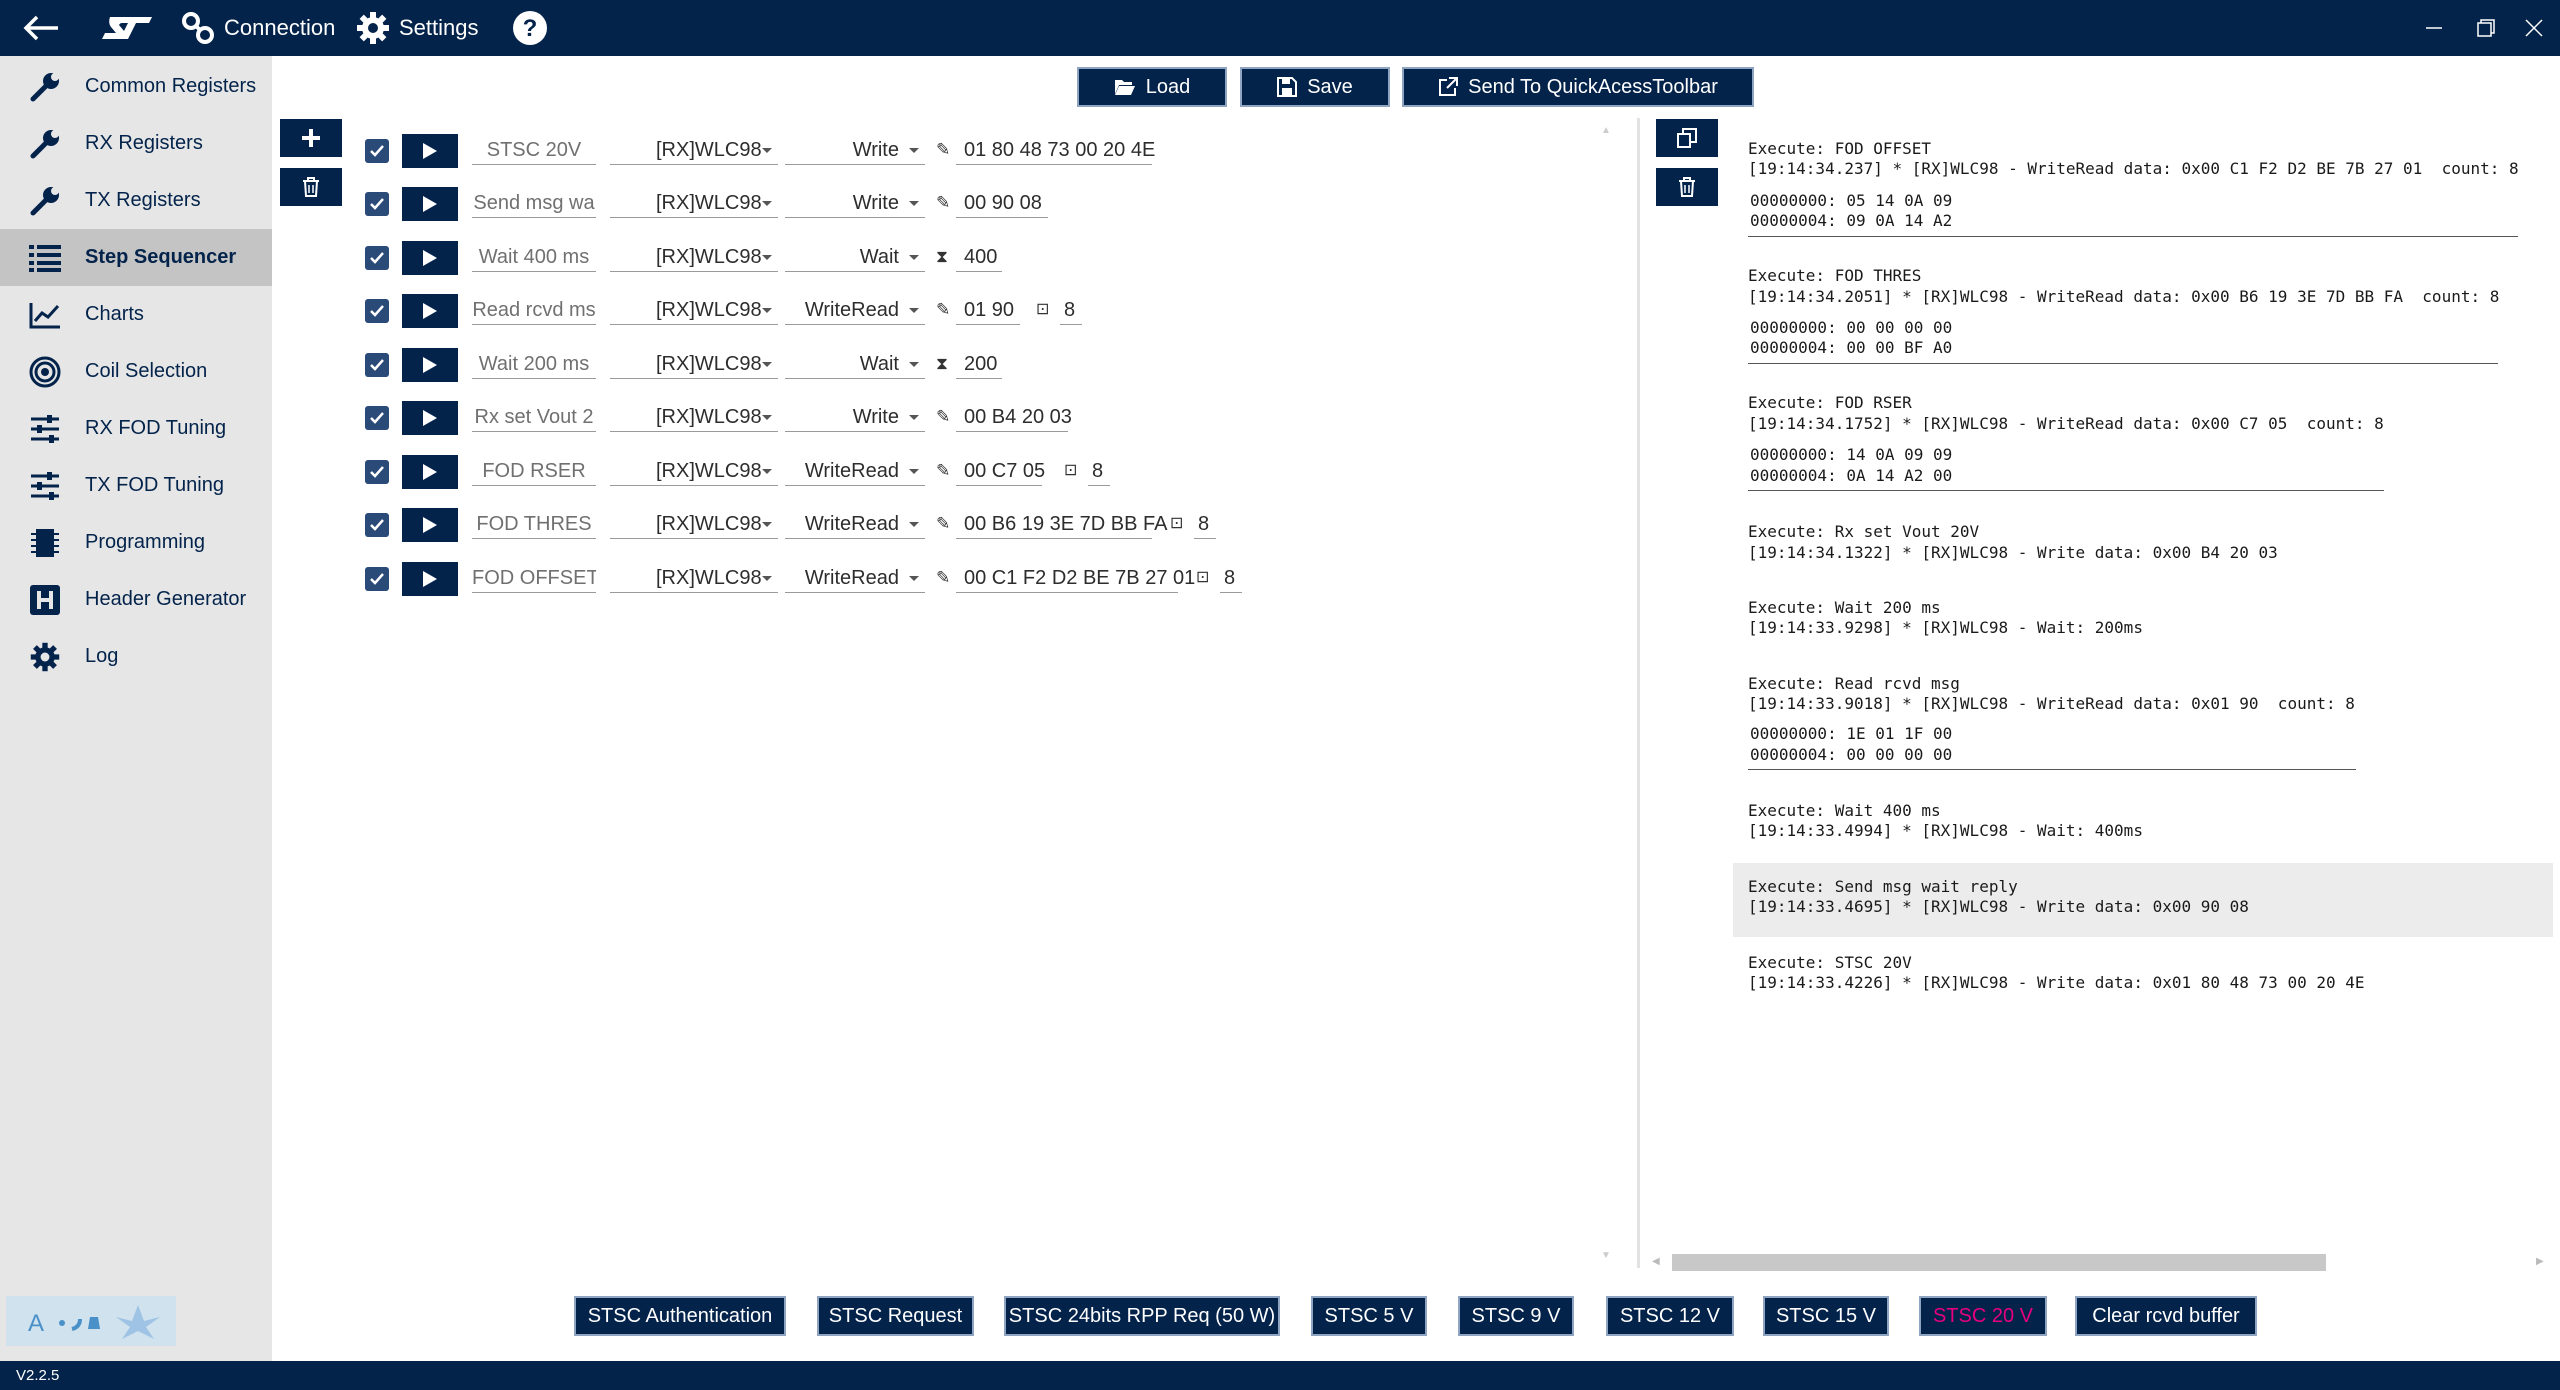 This screenshot has width=2560, height=1390. What do you see at coordinates (311, 138) in the screenshot?
I see `add-step-button` at bounding box center [311, 138].